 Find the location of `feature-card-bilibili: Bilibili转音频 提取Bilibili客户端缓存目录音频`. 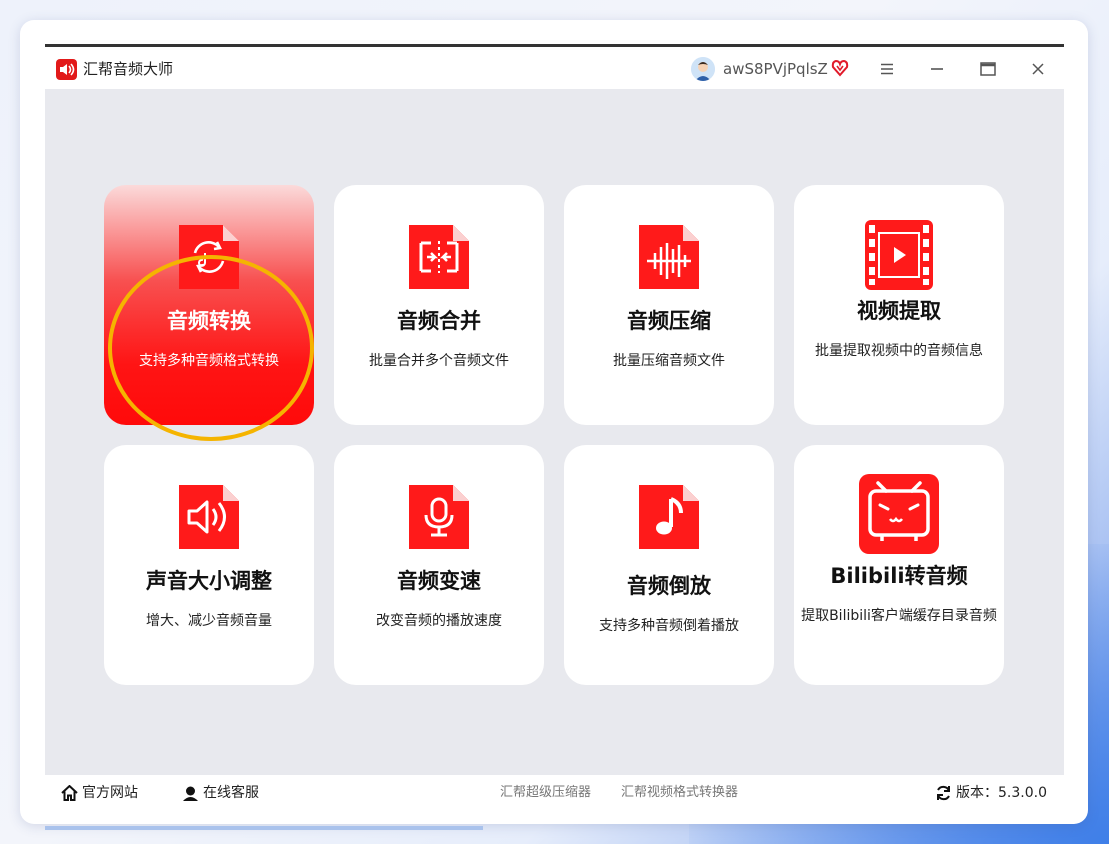

feature-card-bilibili: Bilibili转音频 提取Bilibili客户端缓存目录音频 is located at coordinates (899, 565).